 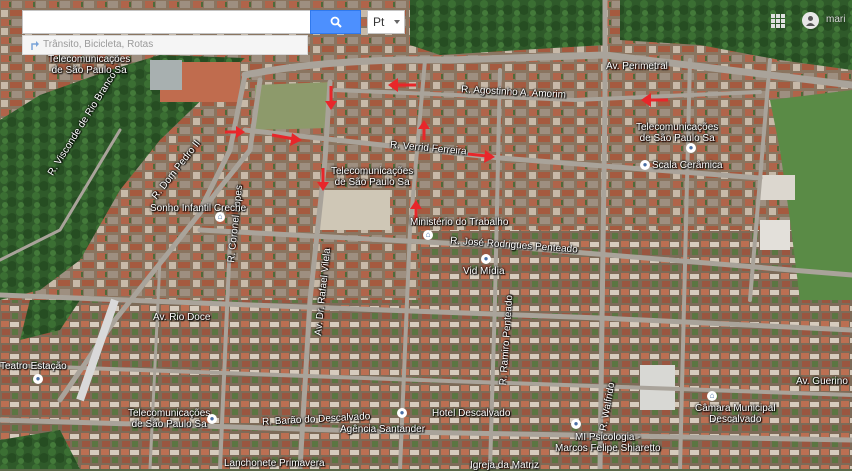 I want to click on theater-icon: ●, so click(x=39, y=379).